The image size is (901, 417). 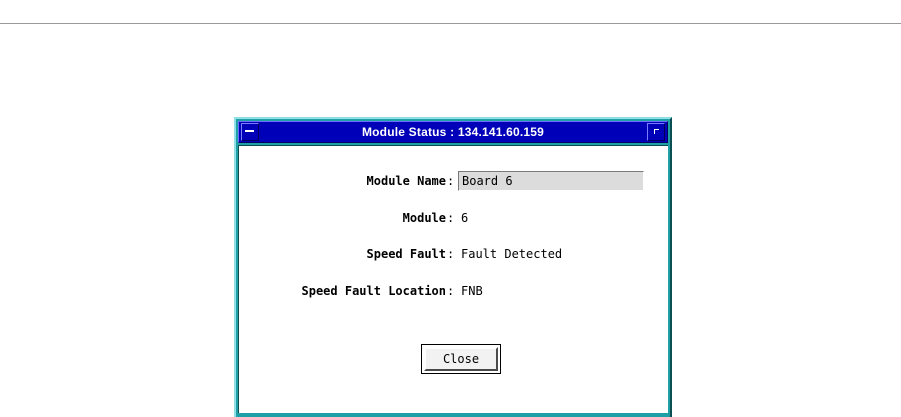 I want to click on window-menu-icon, so click(x=249, y=131).